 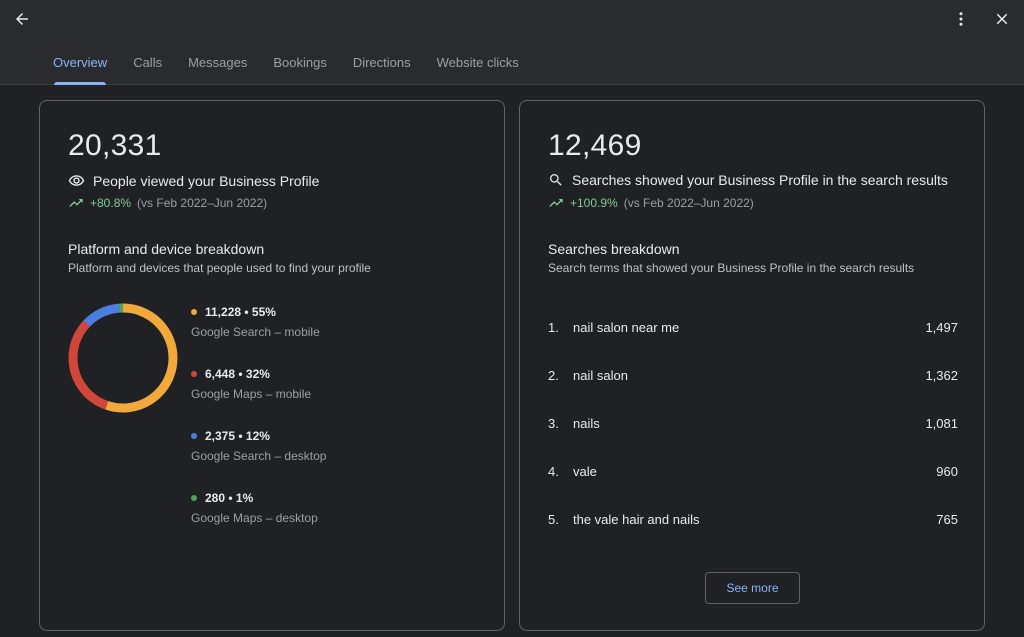 What do you see at coordinates (636, 519) in the screenshot?
I see `search-term-text: the vale hair and nails` at bounding box center [636, 519].